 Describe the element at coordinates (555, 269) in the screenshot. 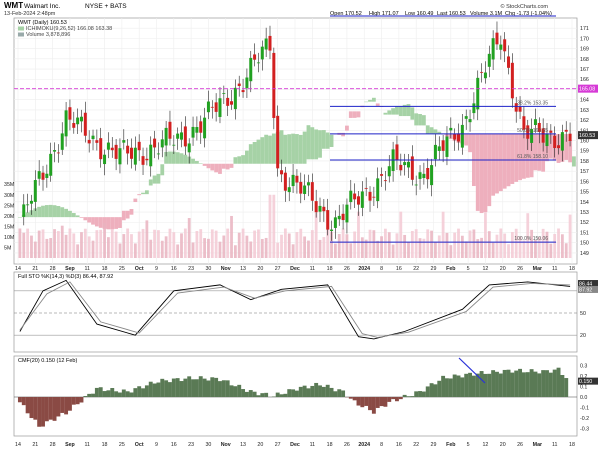

I see `x-tick: 11` at that location.